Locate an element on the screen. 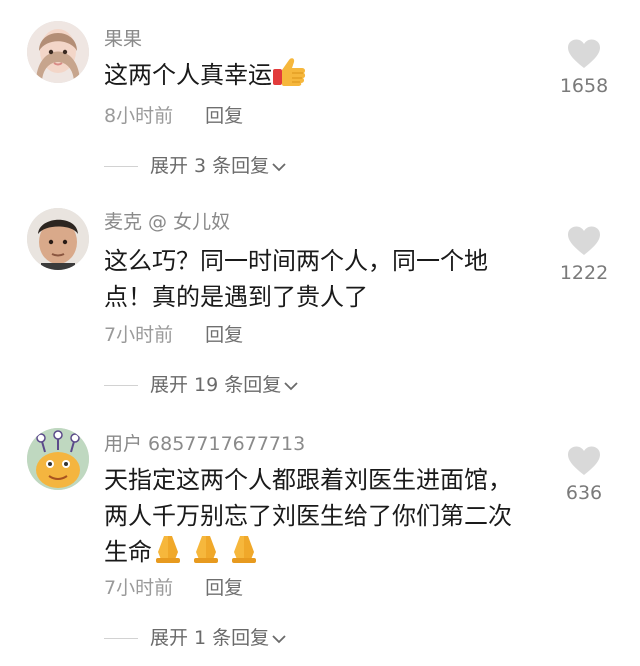  comment-text: 天指定这两个人都跟着刘医生进面馆， 两人千万别忘了刘医生给了你们第二次 生命 is located at coordinates (319, 518).